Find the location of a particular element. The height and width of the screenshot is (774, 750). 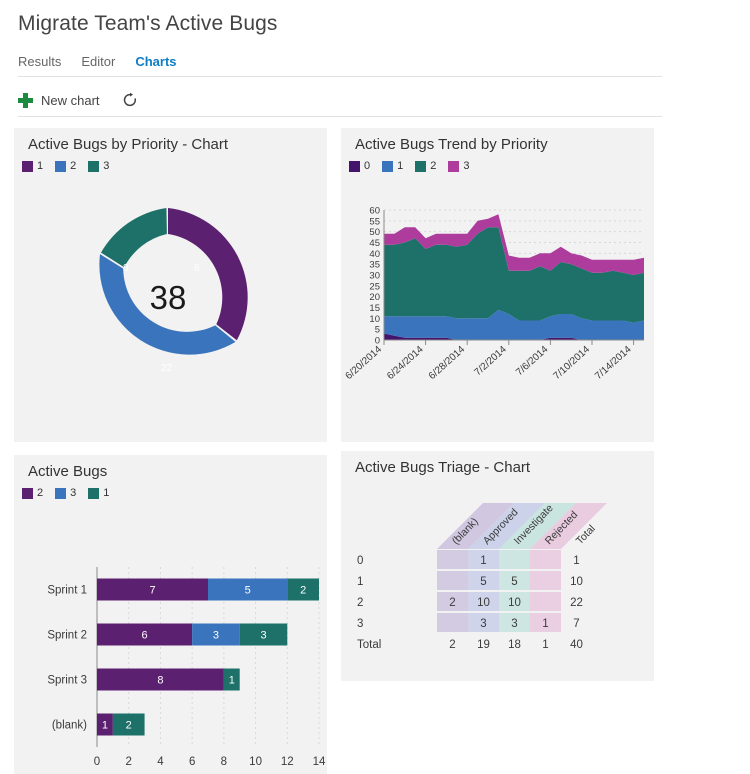

bar-segment-value: 1 is located at coordinates (105, 726).